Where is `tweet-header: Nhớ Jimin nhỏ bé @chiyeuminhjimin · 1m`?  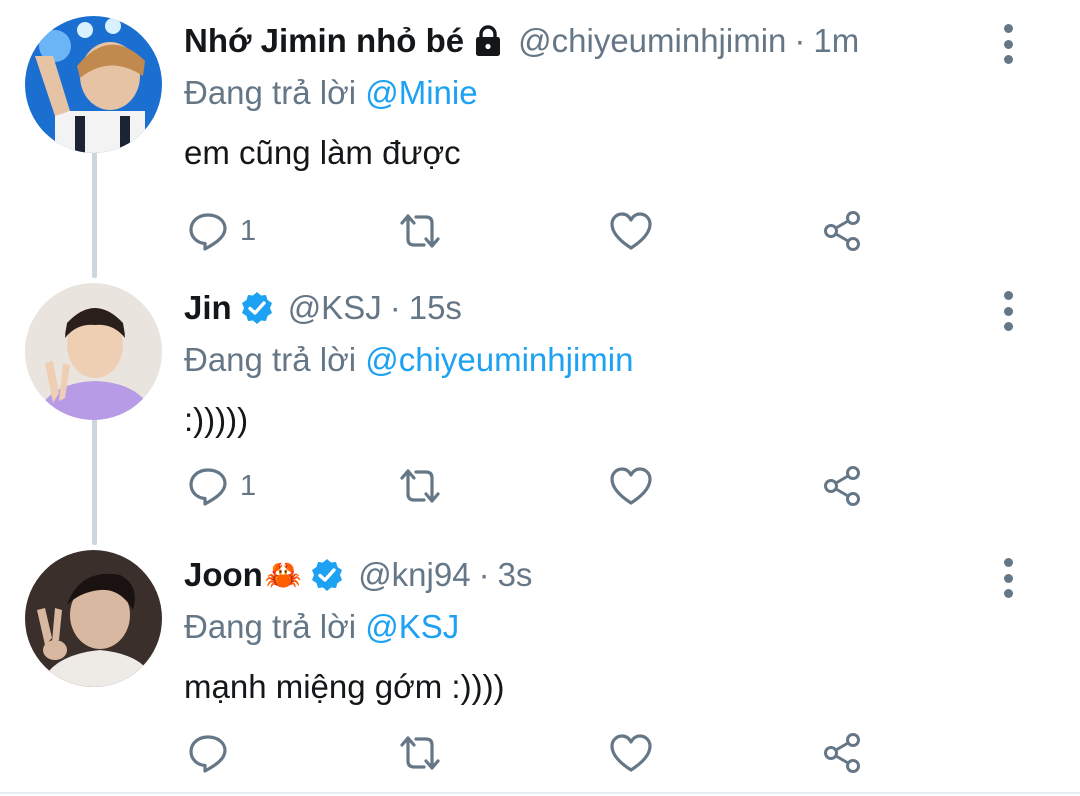 tweet-header: Nhớ Jimin nhỏ bé @chiyeuminhjimin · 1m is located at coordinates (521, 41).